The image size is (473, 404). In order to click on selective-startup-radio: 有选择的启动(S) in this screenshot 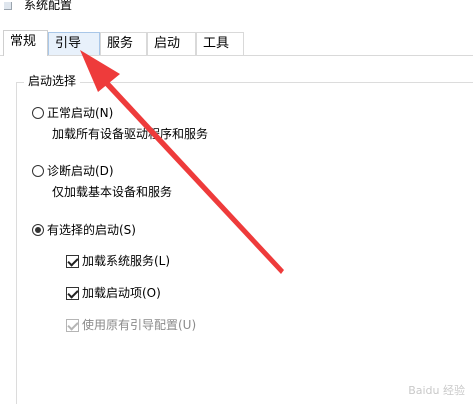, I will do `click(84, 230)`.